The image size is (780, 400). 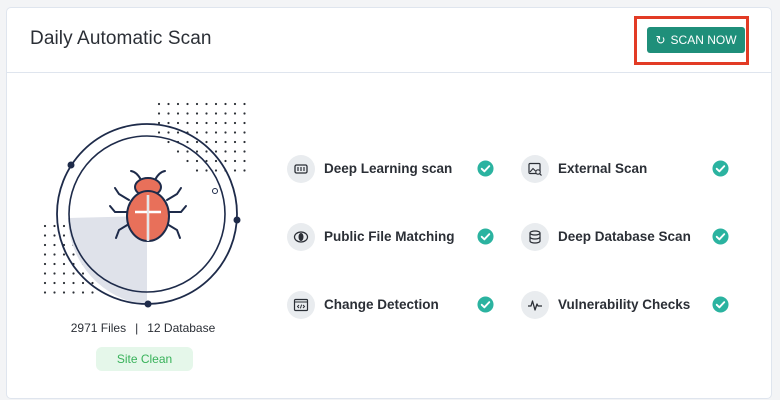 I want to click on feature-vulnerability-checks: Vulnerability Checks, so click(x=626, y=305).